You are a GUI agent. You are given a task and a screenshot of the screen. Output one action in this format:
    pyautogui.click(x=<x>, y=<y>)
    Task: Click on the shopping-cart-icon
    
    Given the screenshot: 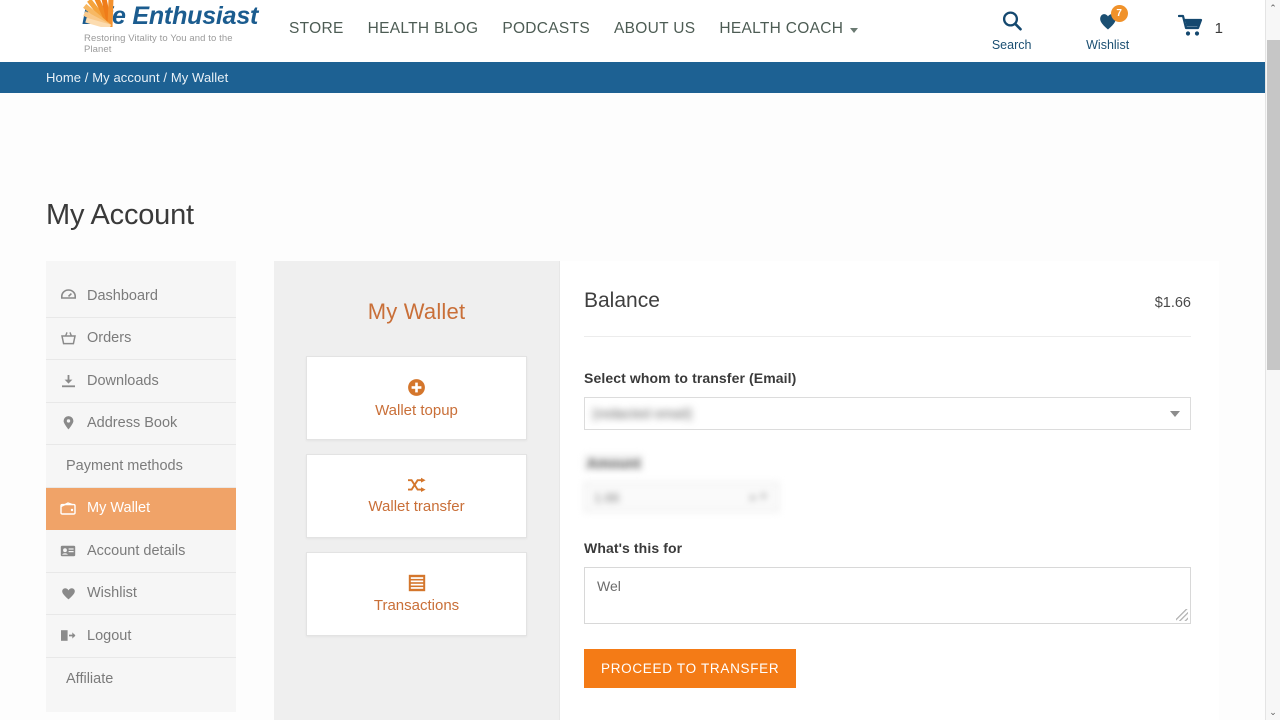 What is the action you would take?
    pyautogui.click(x=1190, y=28)
    